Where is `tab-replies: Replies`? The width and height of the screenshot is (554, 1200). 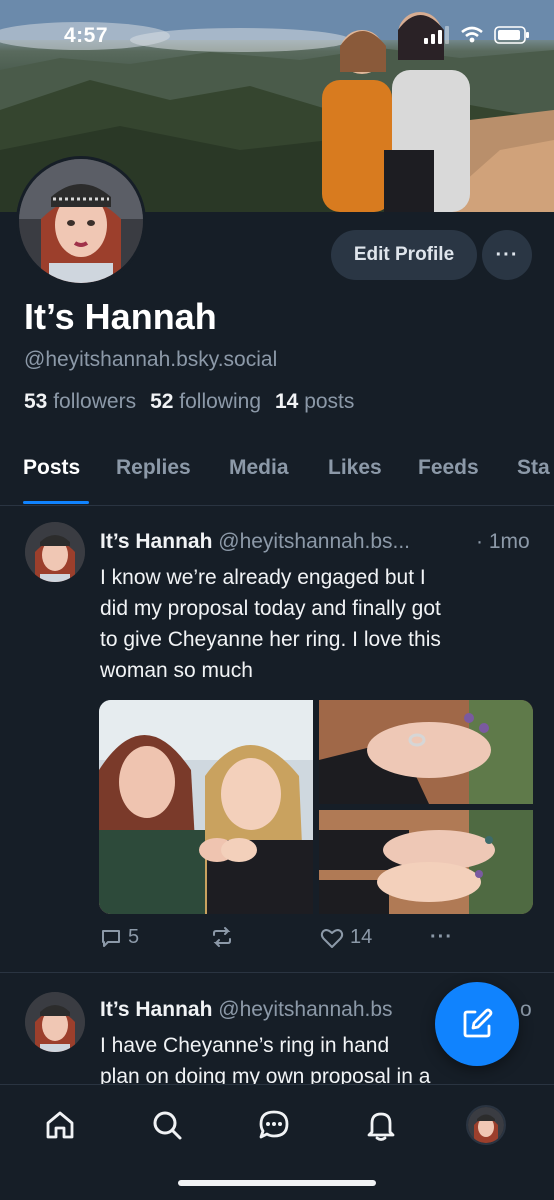
tab-replies: Replies is located at coordinates (153, 468).